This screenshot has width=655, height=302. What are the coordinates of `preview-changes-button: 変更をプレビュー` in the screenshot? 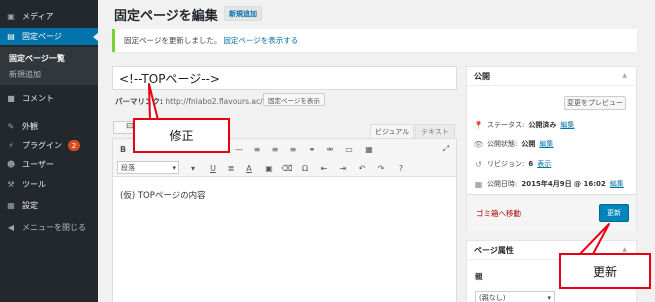 It's located at (595, 103).